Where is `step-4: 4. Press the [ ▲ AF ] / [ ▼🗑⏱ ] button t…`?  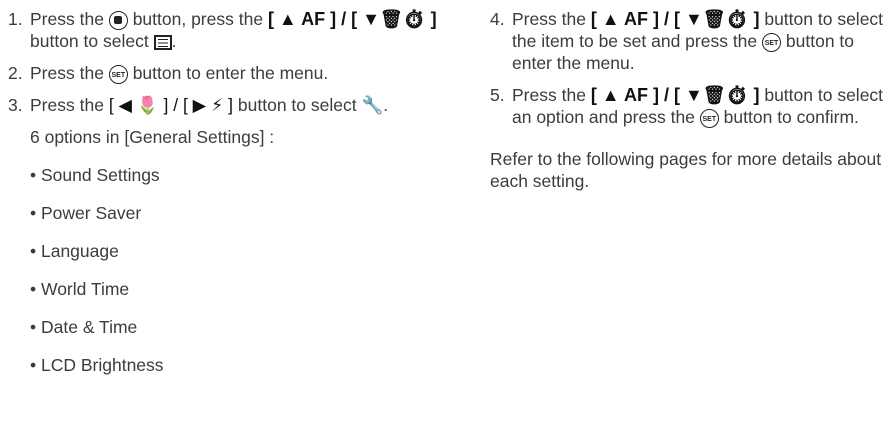
step-4: 4. Press the [ ▲ AF ] / [ ▼🗑⏱ ] button t… is located at coordinates (690, 41).